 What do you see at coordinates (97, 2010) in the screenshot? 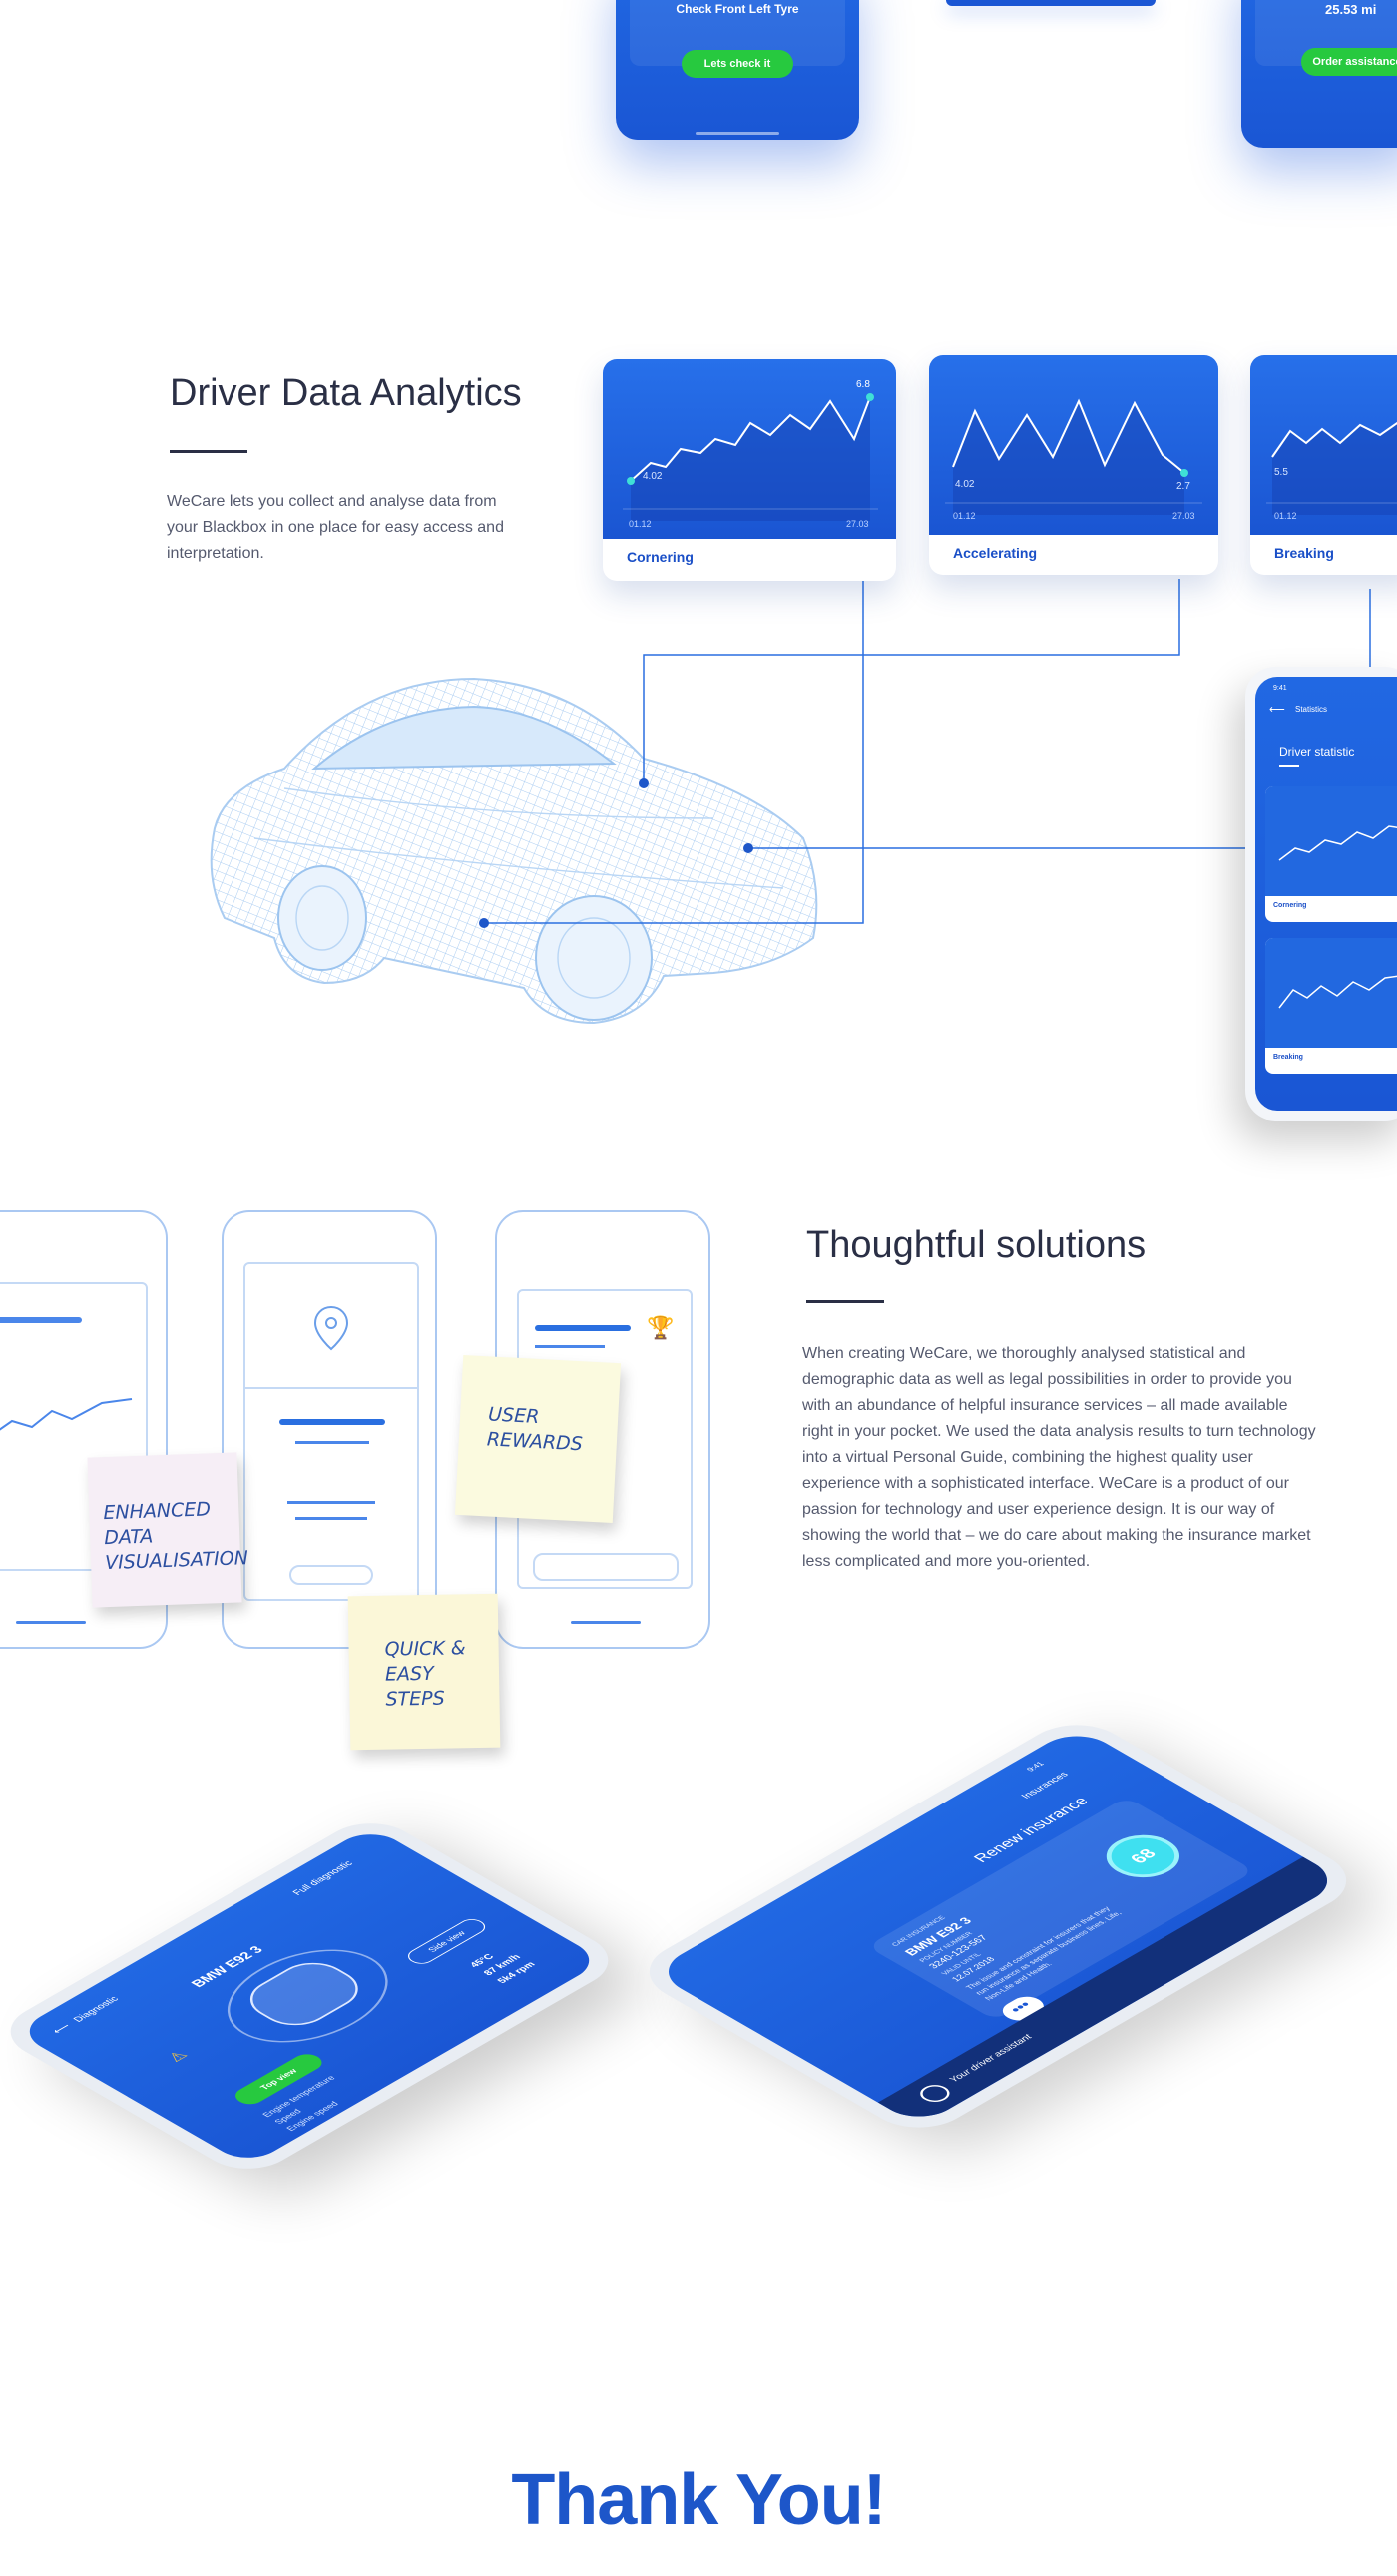
I see `diagnostic-nav-back: Diagnostic` at bounding box center [97, 2010].